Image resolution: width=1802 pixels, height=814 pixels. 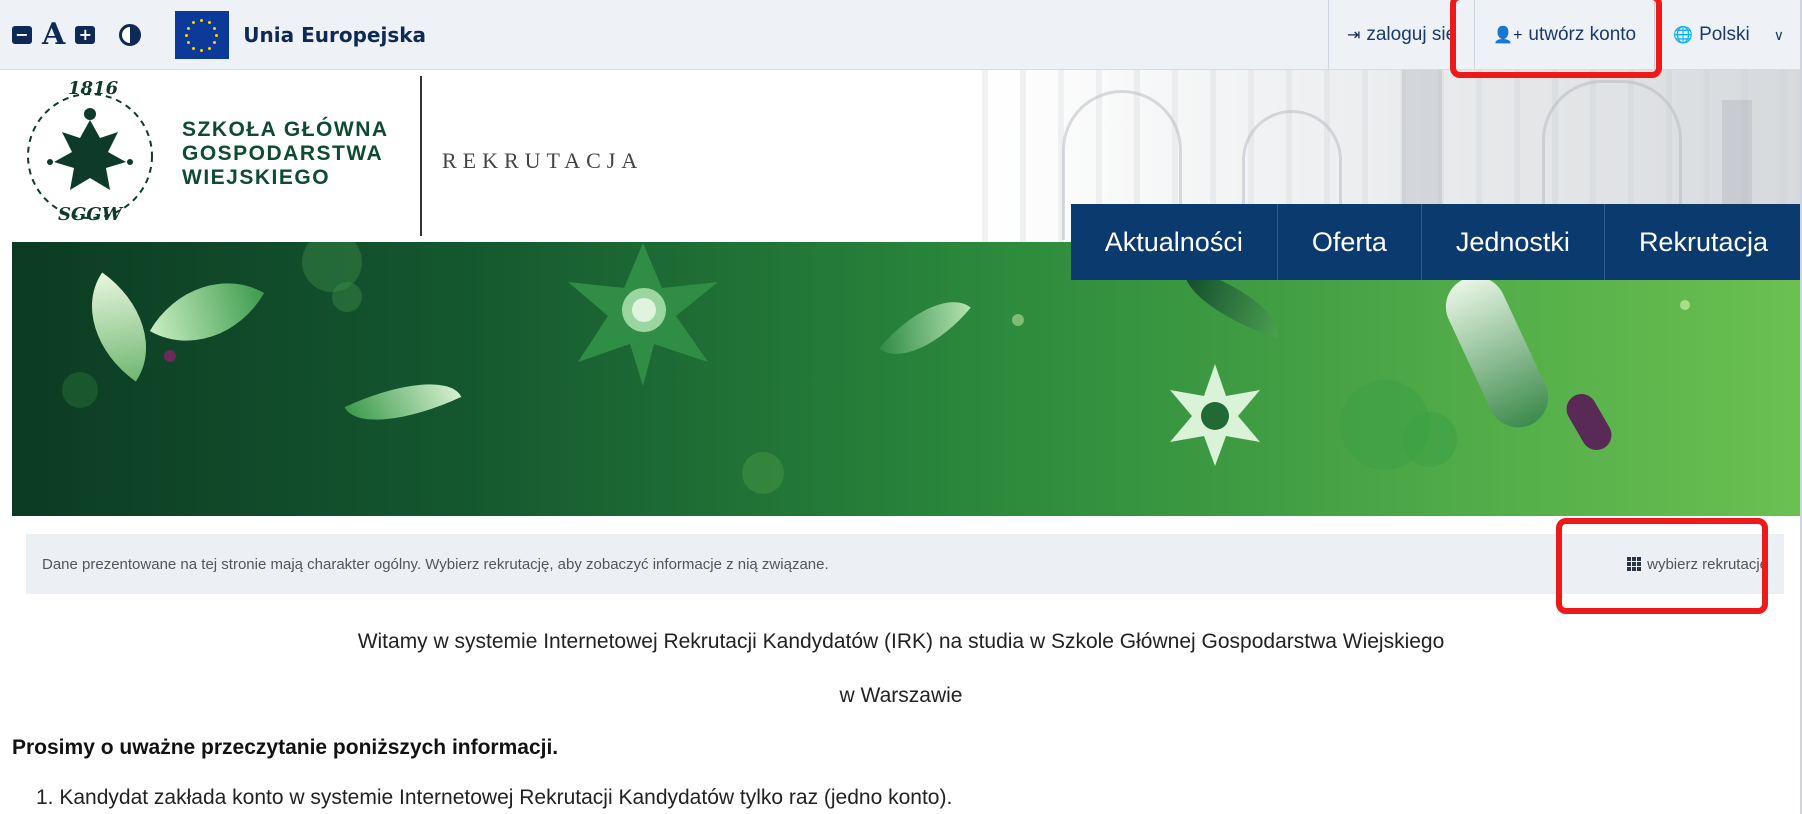 I want to click on university-name-line1: SZKOŁA GŁÓWNA, so click(x=285, y=129).